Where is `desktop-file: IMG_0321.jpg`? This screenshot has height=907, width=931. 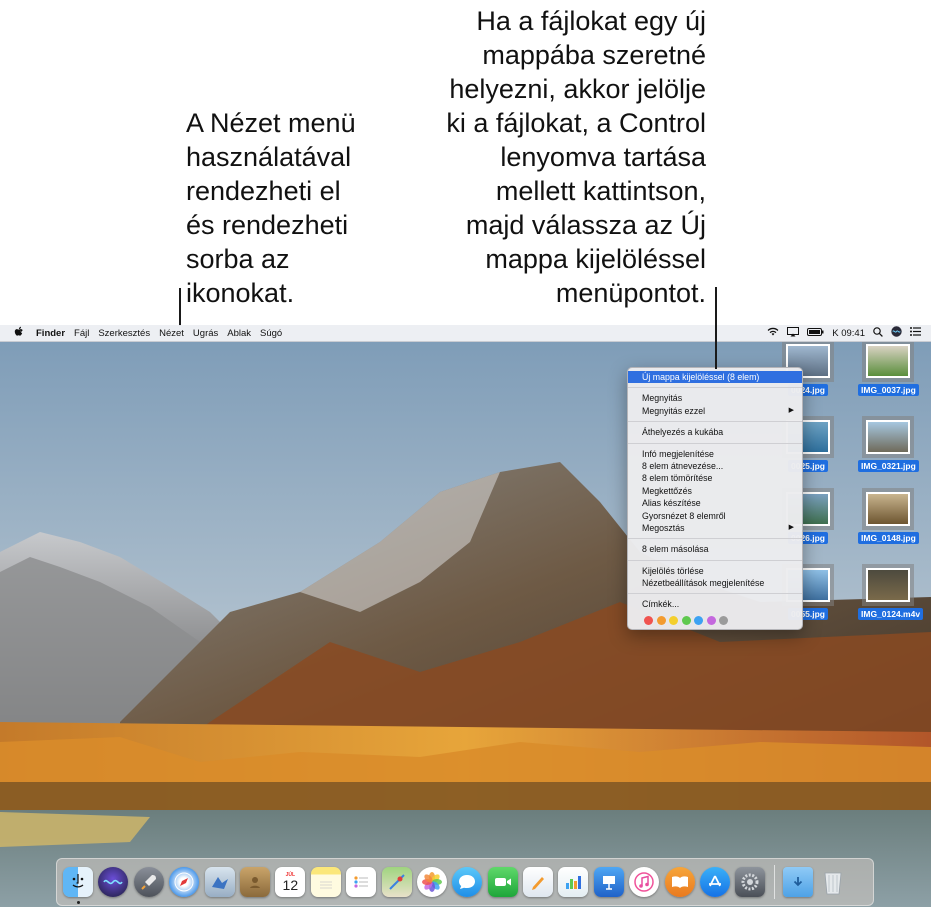
desktop-file: IMG_0321.jpg is located at coordinates (888, 447).